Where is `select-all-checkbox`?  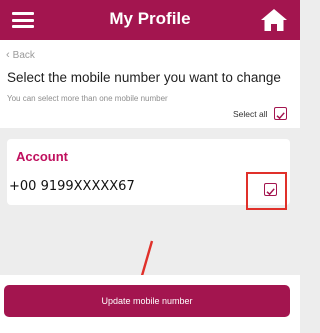 select-all-checkbox is located at coordinates (280, 113).